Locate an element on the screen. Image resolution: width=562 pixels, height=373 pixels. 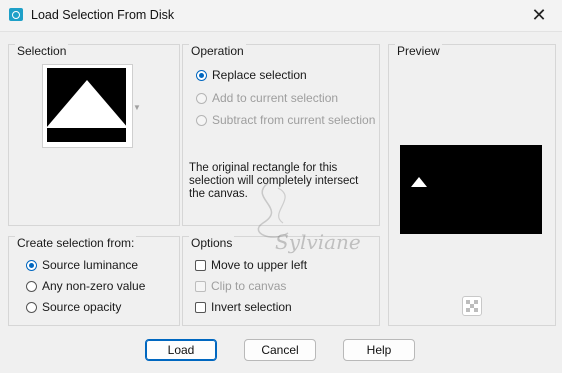
app-icon is located at coordinates (16, 14).